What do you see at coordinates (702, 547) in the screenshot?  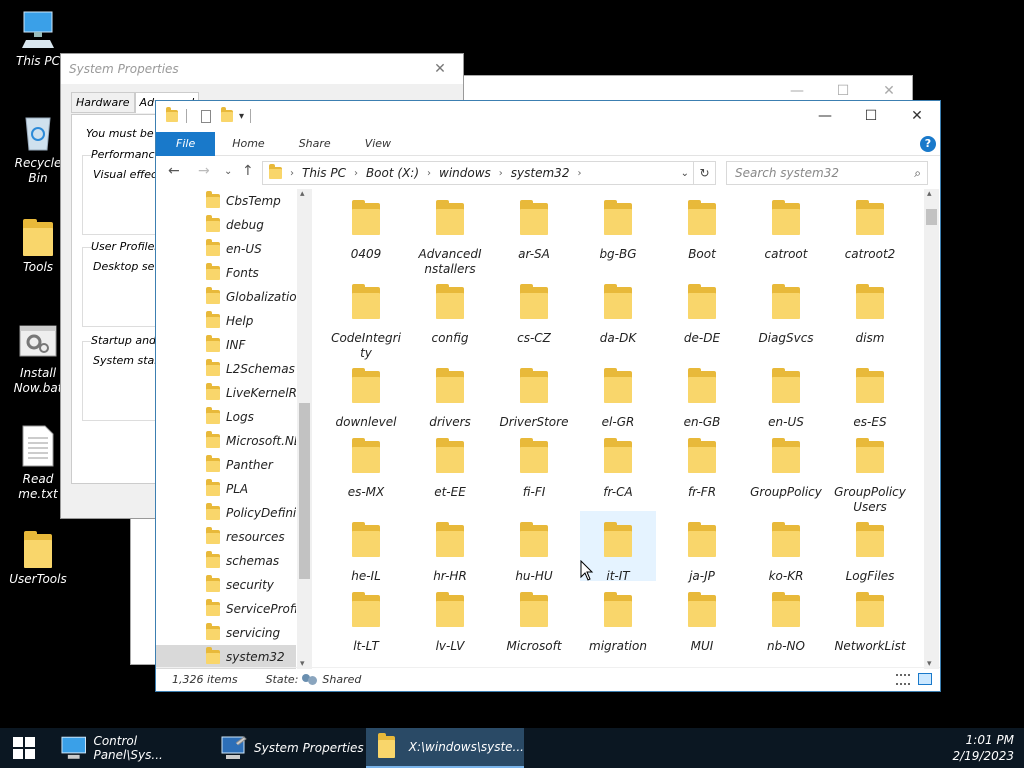 I see `folder-item: ja-JP` at bounding box center [702, 547].